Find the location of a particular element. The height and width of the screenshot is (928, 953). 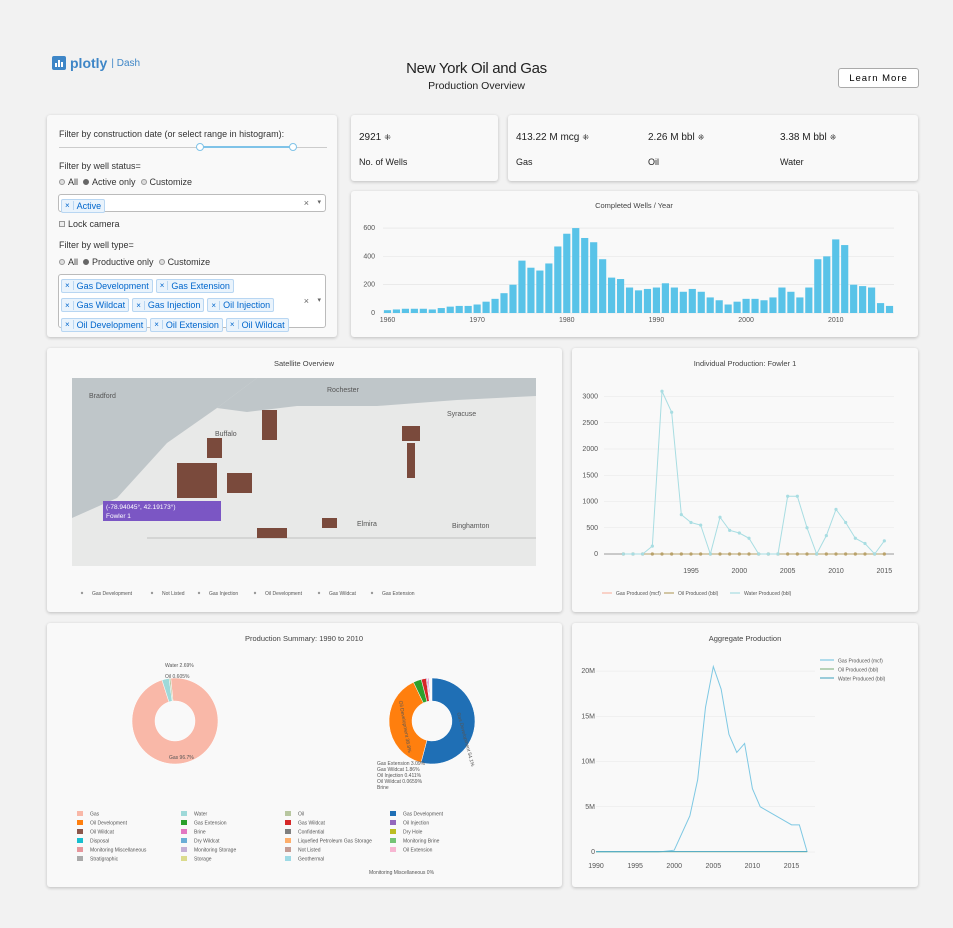

type-radio-productive: Productive only is located at coordinates (118, 262).